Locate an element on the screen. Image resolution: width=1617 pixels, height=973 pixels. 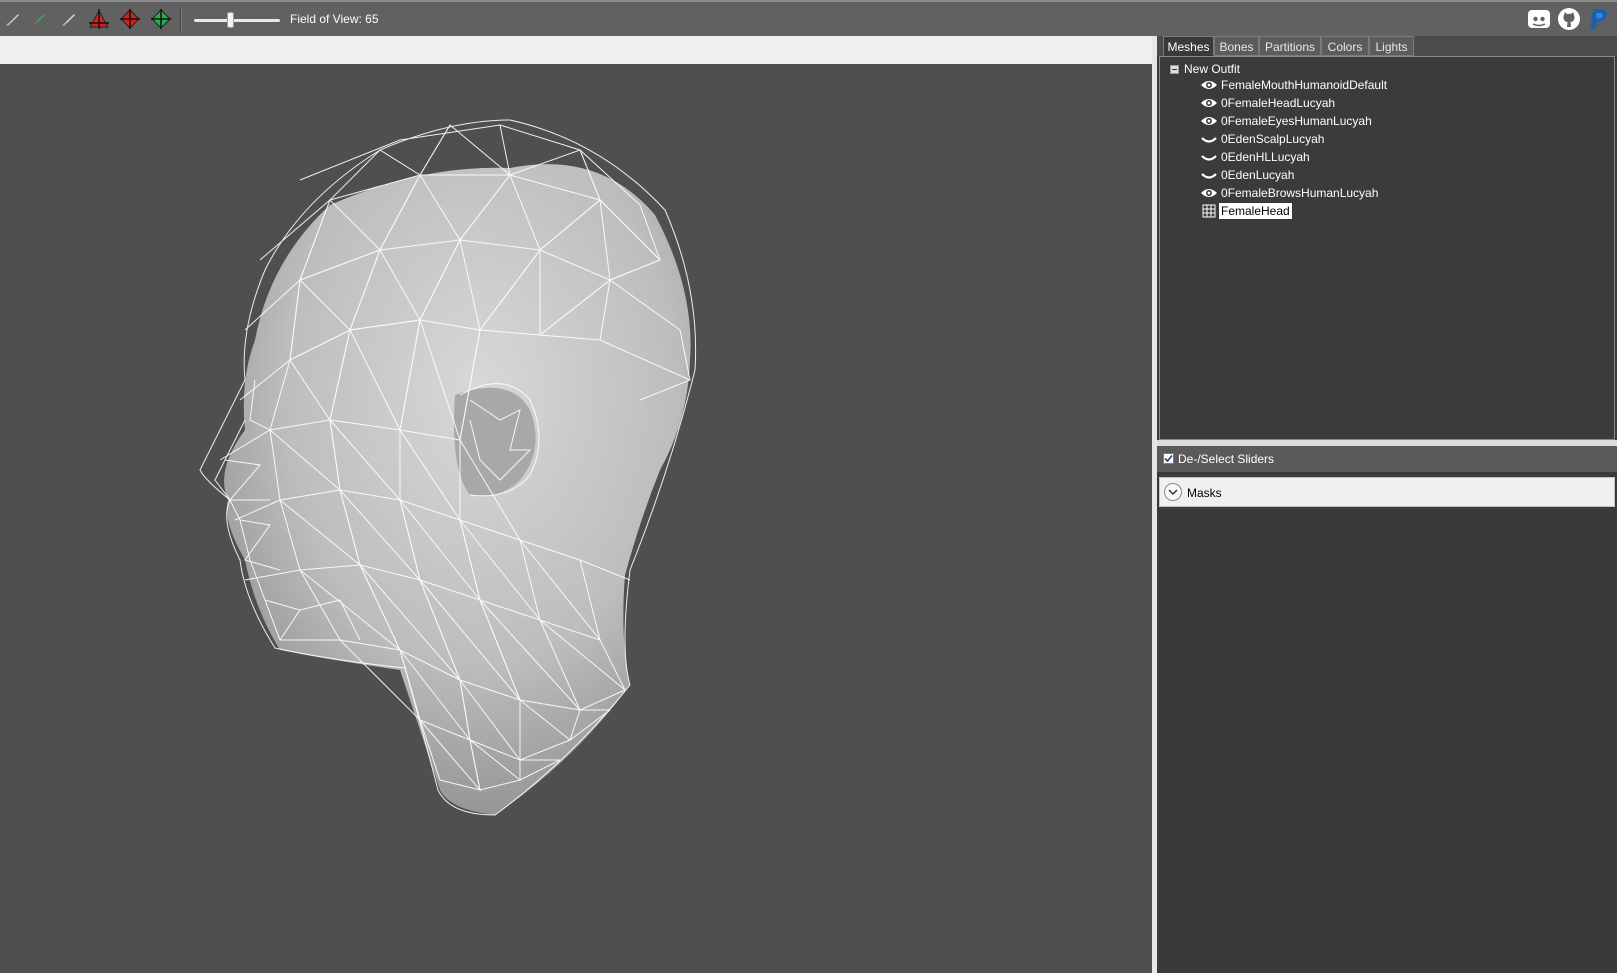
select-sliders-checkbox is located at coordinates (1168, 458).